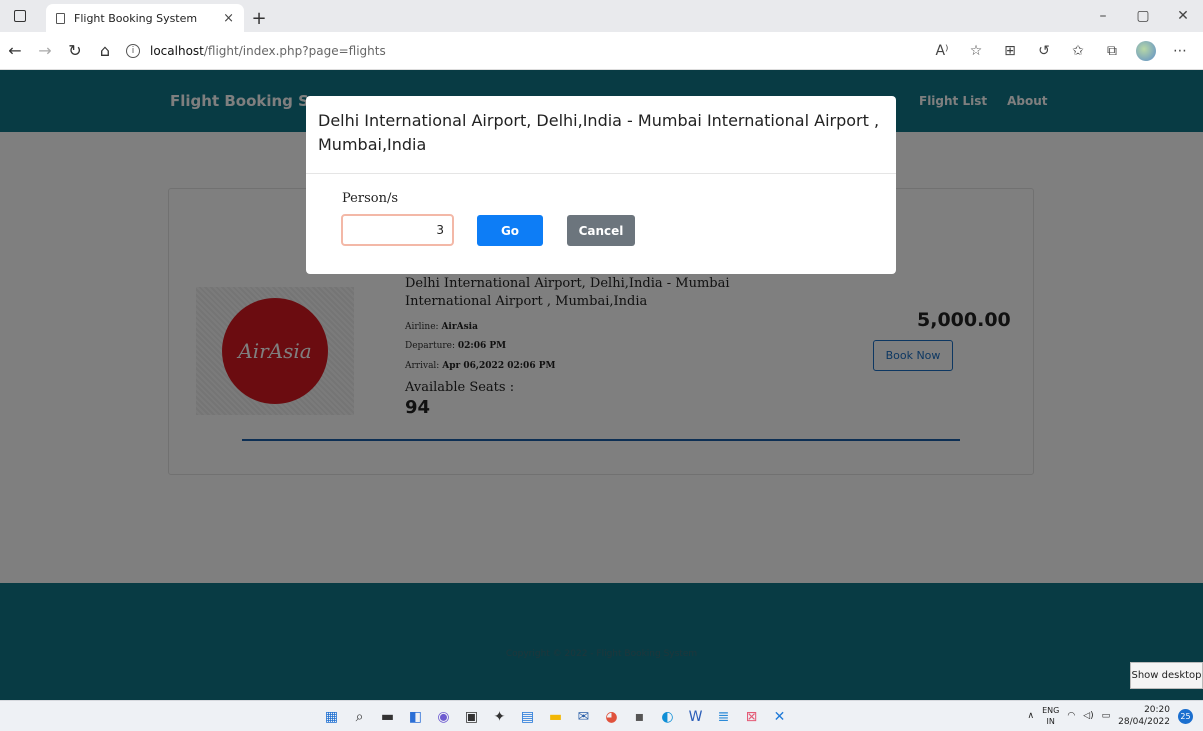  What do you see at coordinates (45, 51) in the screenshot?
I see `forward-button: →` at bounding box center [45, 51].